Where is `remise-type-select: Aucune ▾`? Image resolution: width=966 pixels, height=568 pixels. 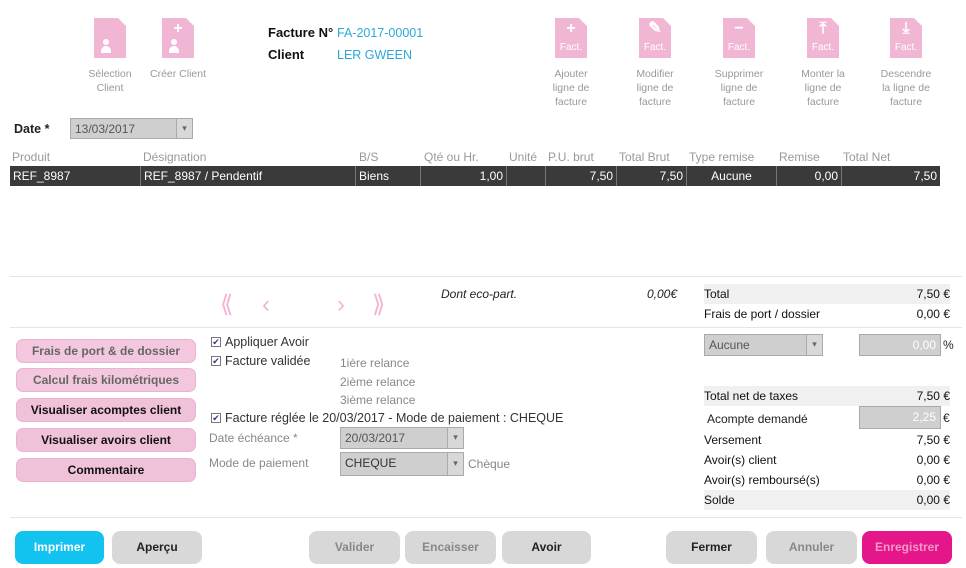
remise-type-select: Aucune ▾ is located at coordinates (763, 345).